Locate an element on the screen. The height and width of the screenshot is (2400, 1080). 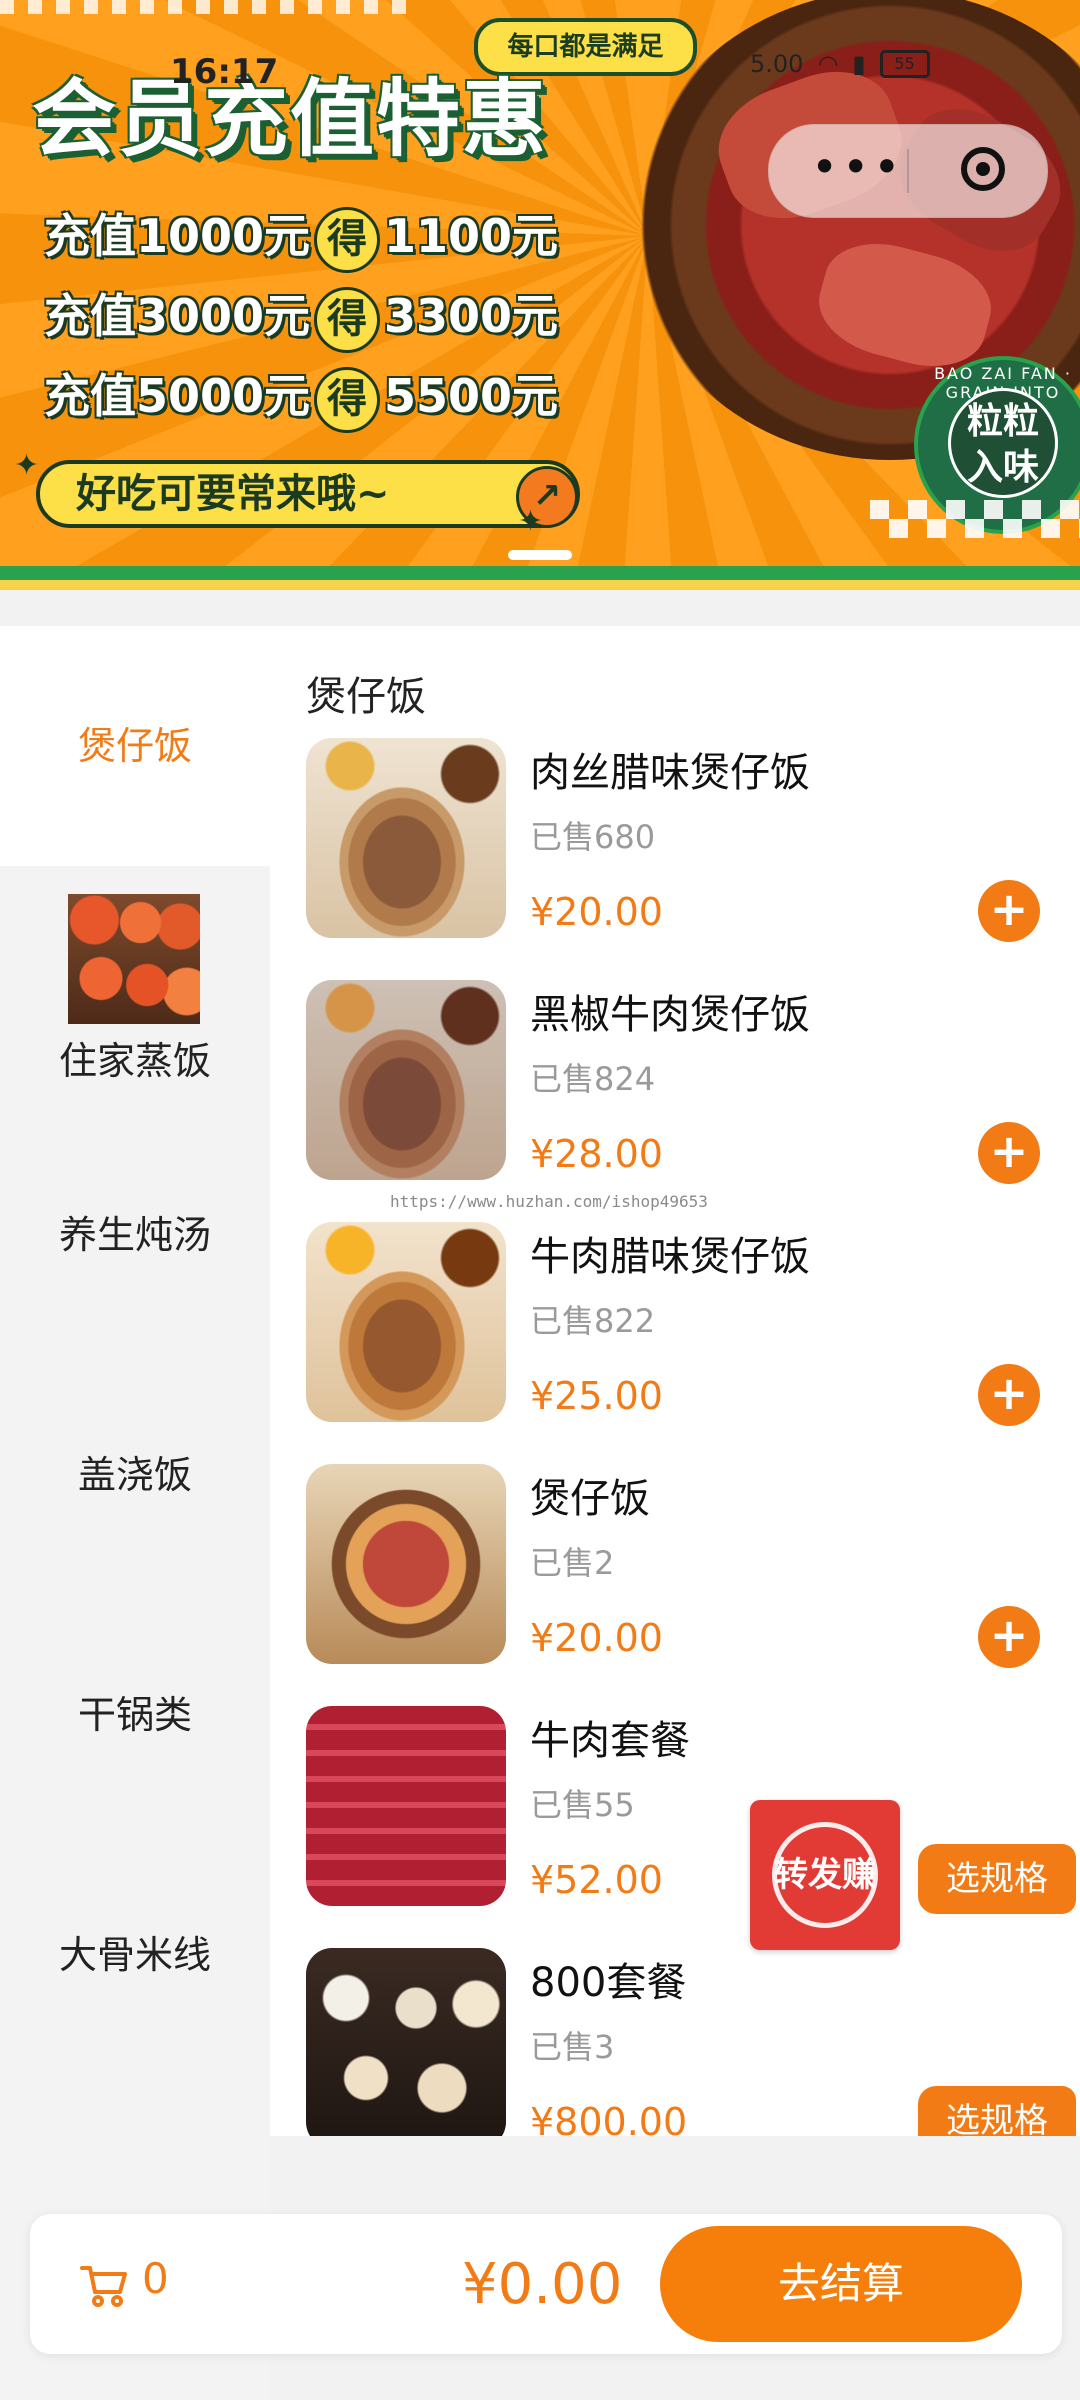
sidebar-item-label: 大骨米线 is located at coordinates (134, 1955).